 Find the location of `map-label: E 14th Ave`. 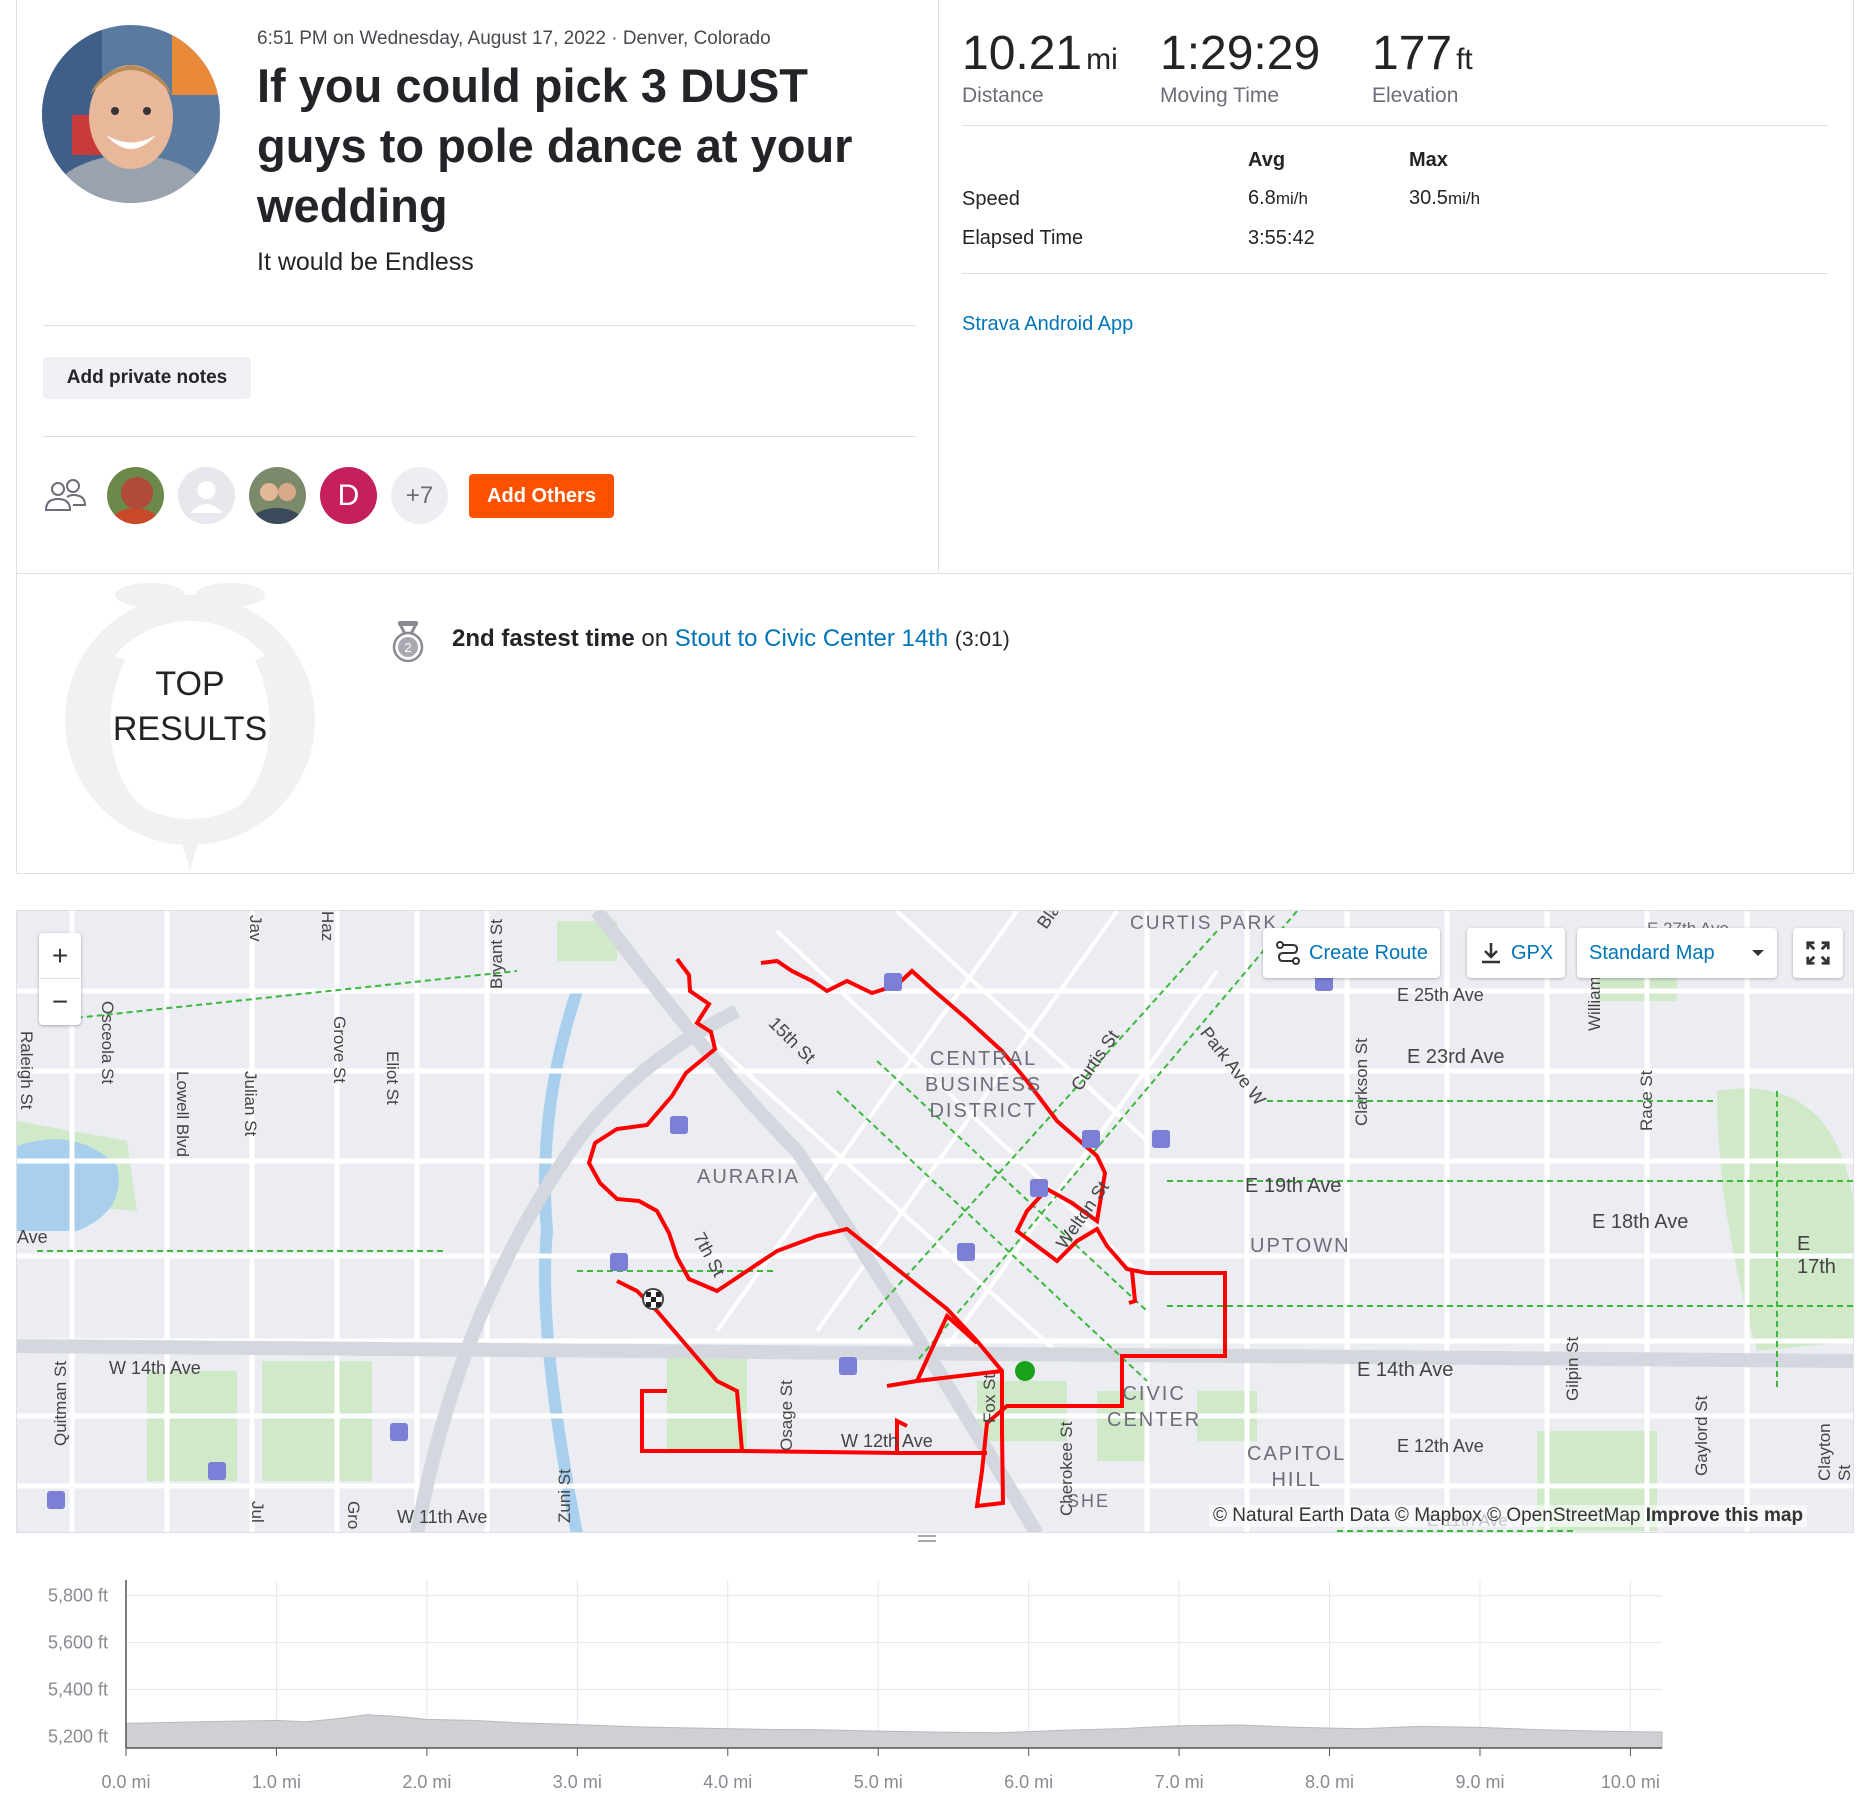

map-label: E 14th Ave is located at coordinates (1405, 1370).